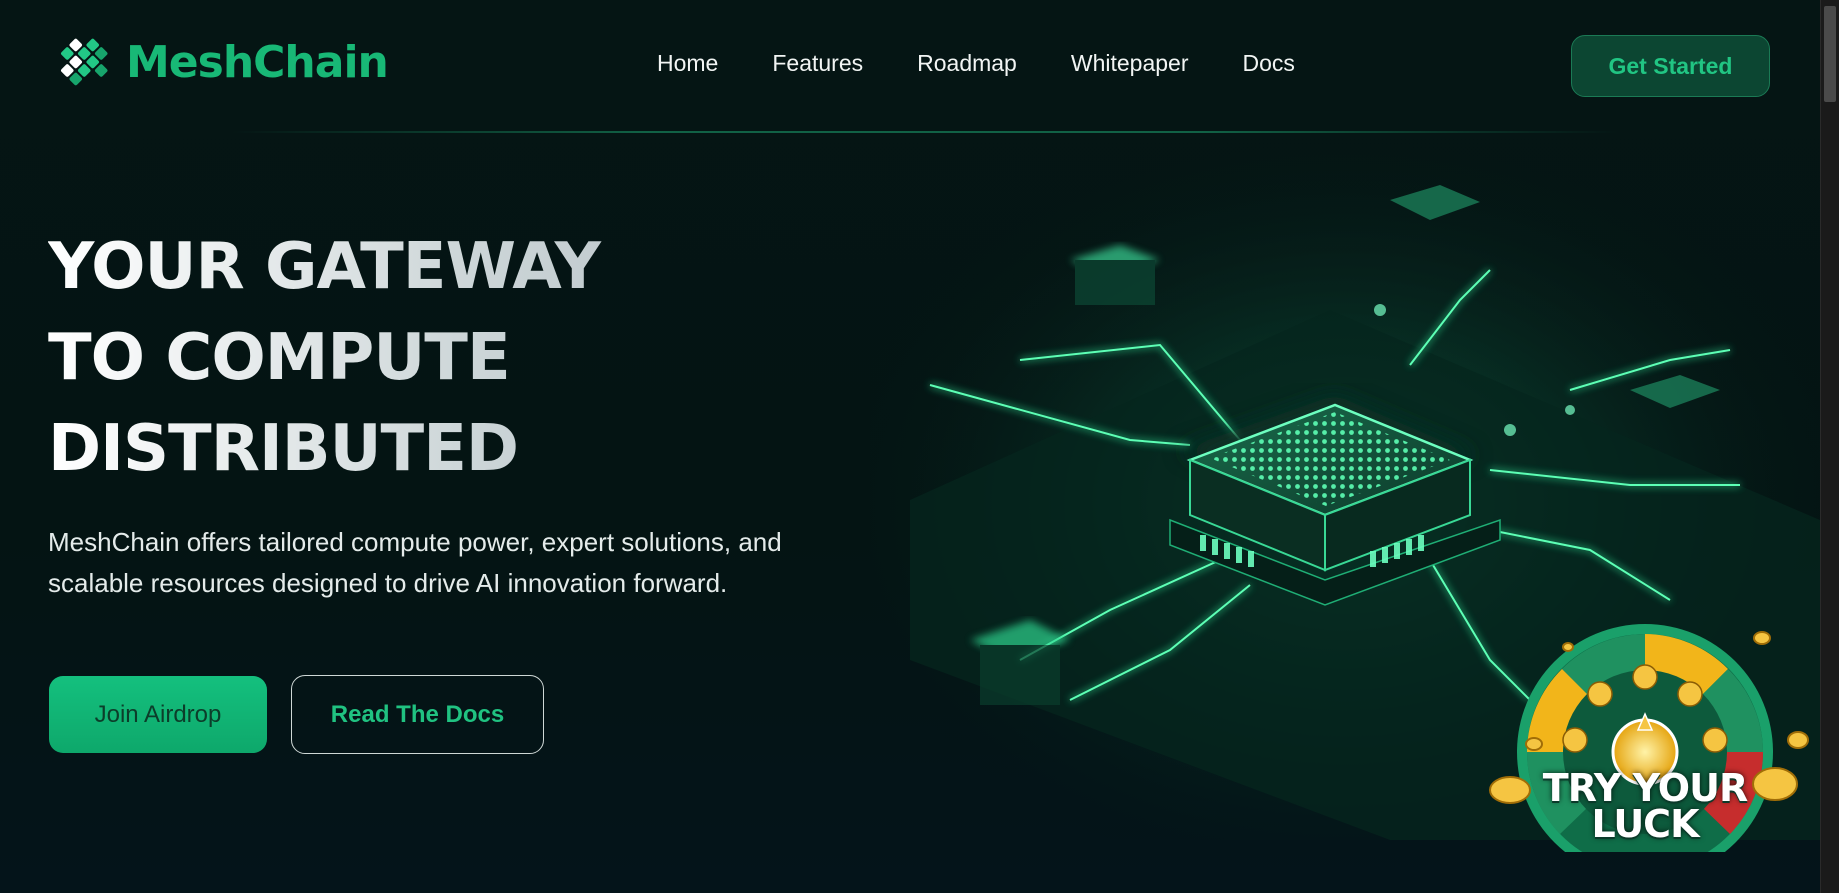  Describe the element at coordinates (1670, 66) in the screenshot. I see `get-started-button: Get Started` at that location.